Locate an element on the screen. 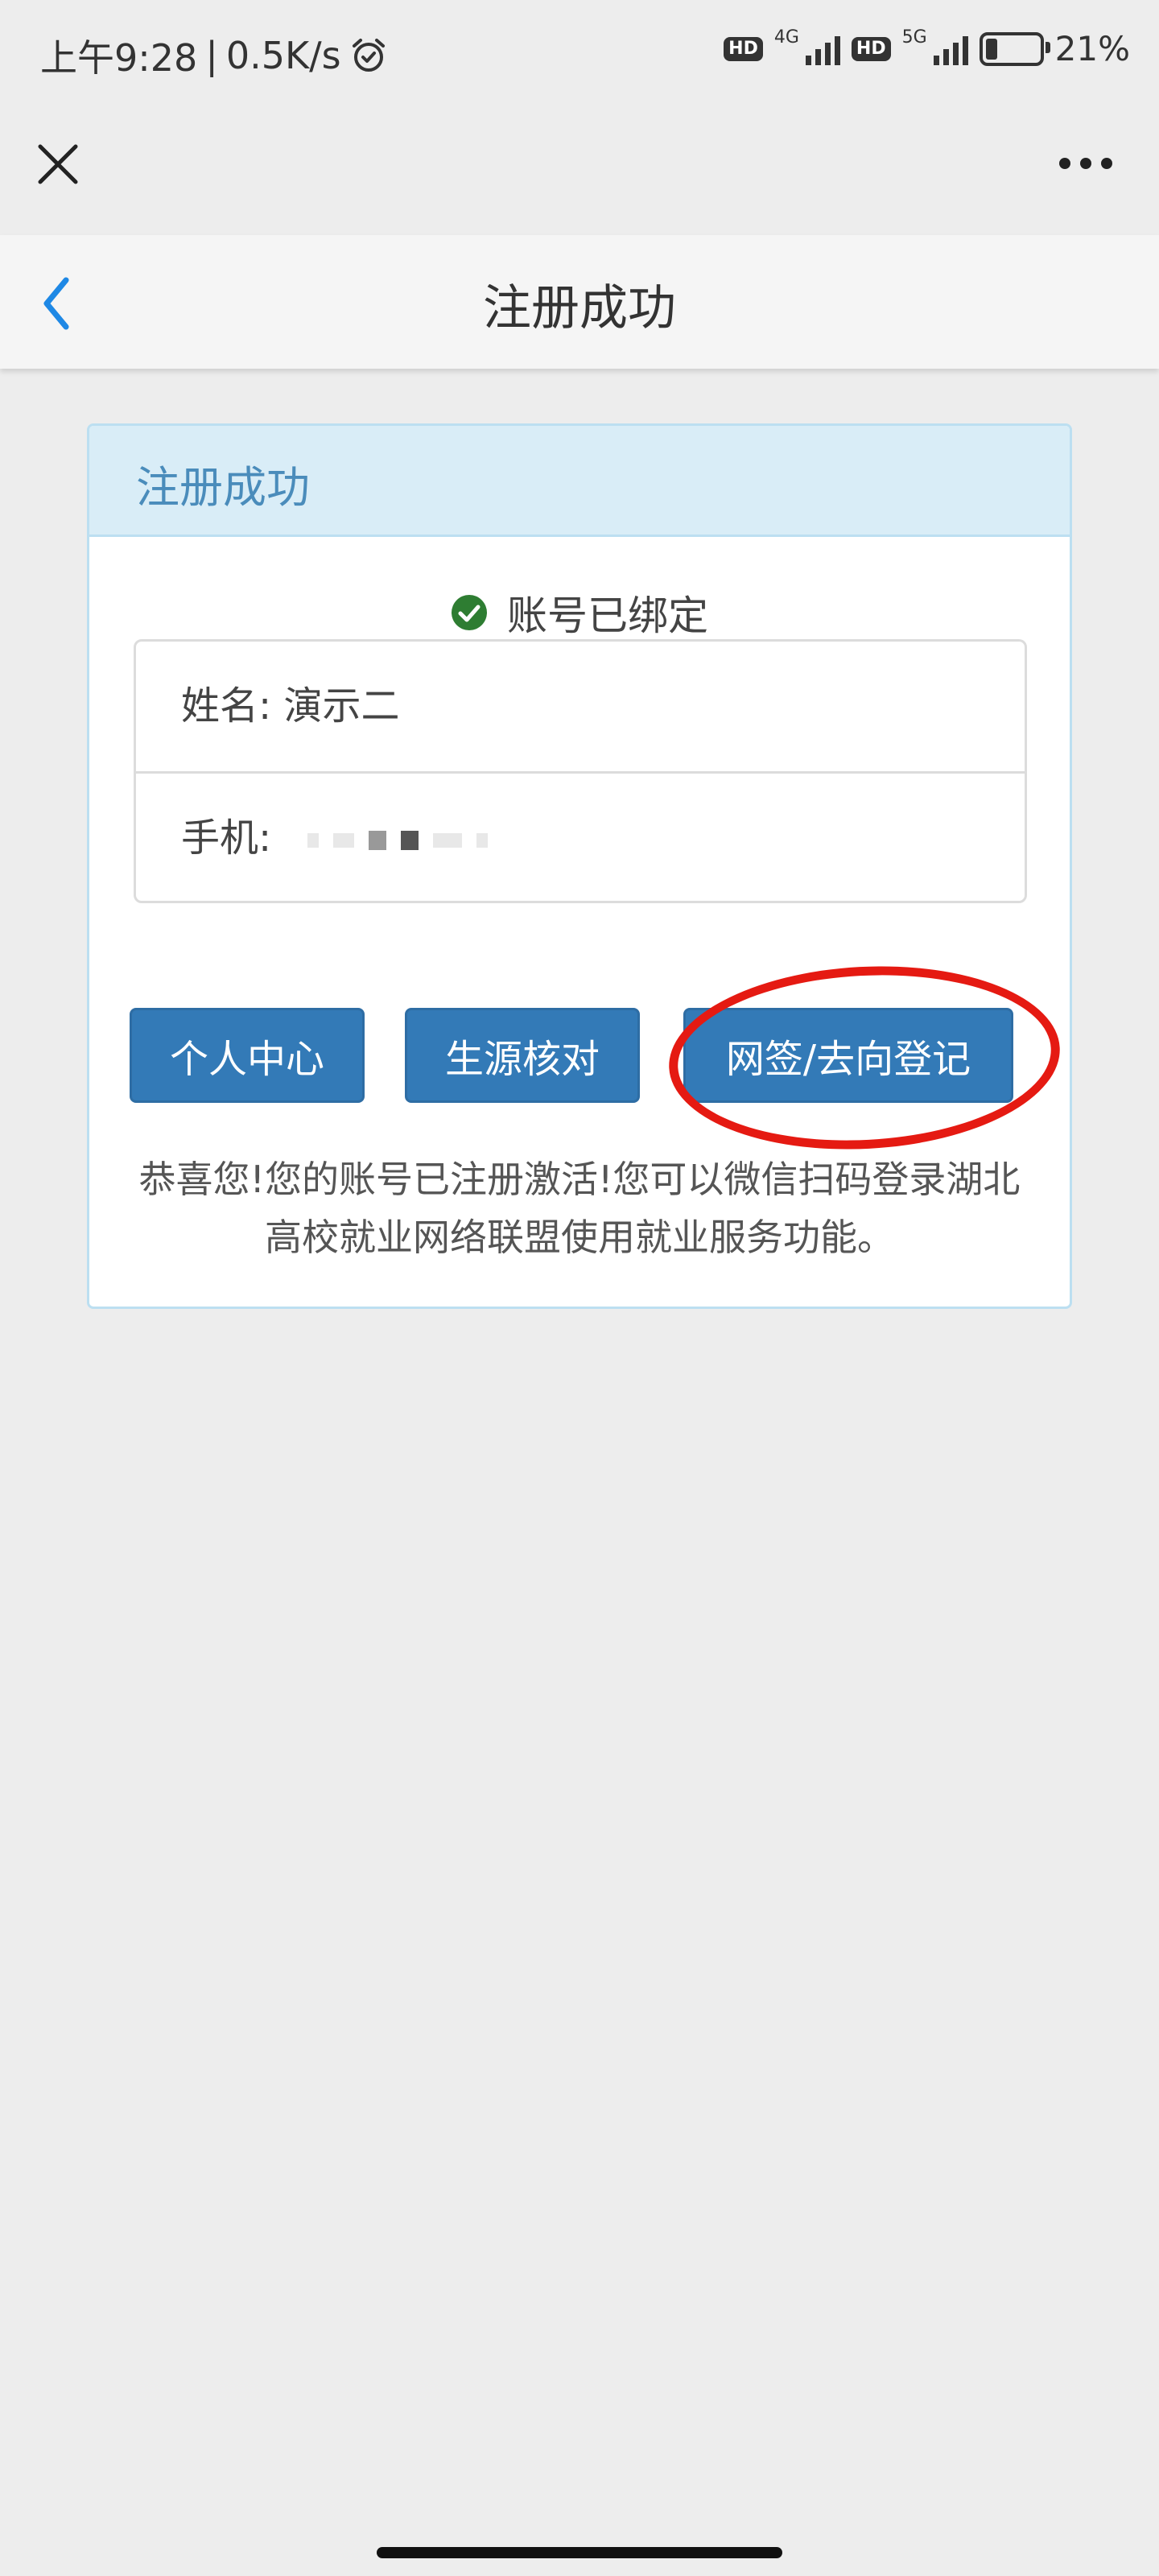  name-row: 姓名: 演示二 is located at coordinates (580, 706).